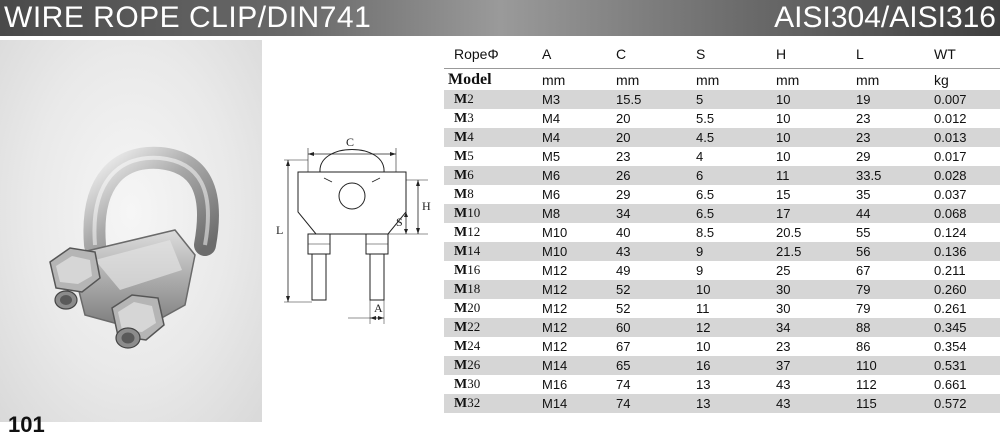 The image size is (1000, 438). Describe the element at coordinates (806, 289) in the screenshot. I see `cell-h: 30` at that location.